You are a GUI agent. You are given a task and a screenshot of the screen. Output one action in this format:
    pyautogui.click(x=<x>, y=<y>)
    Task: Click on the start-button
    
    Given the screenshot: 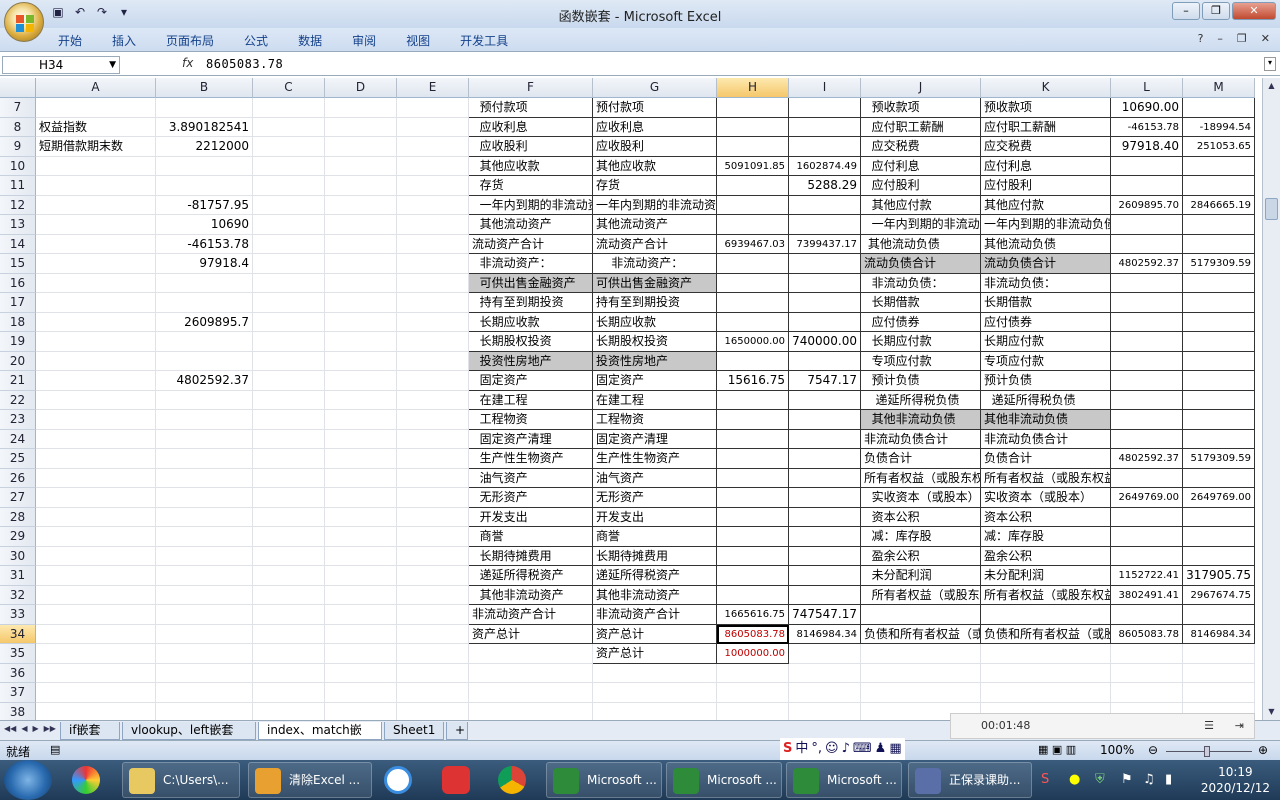 What is the action you would take?
    pyautogui.click(x=28, y=780)
    